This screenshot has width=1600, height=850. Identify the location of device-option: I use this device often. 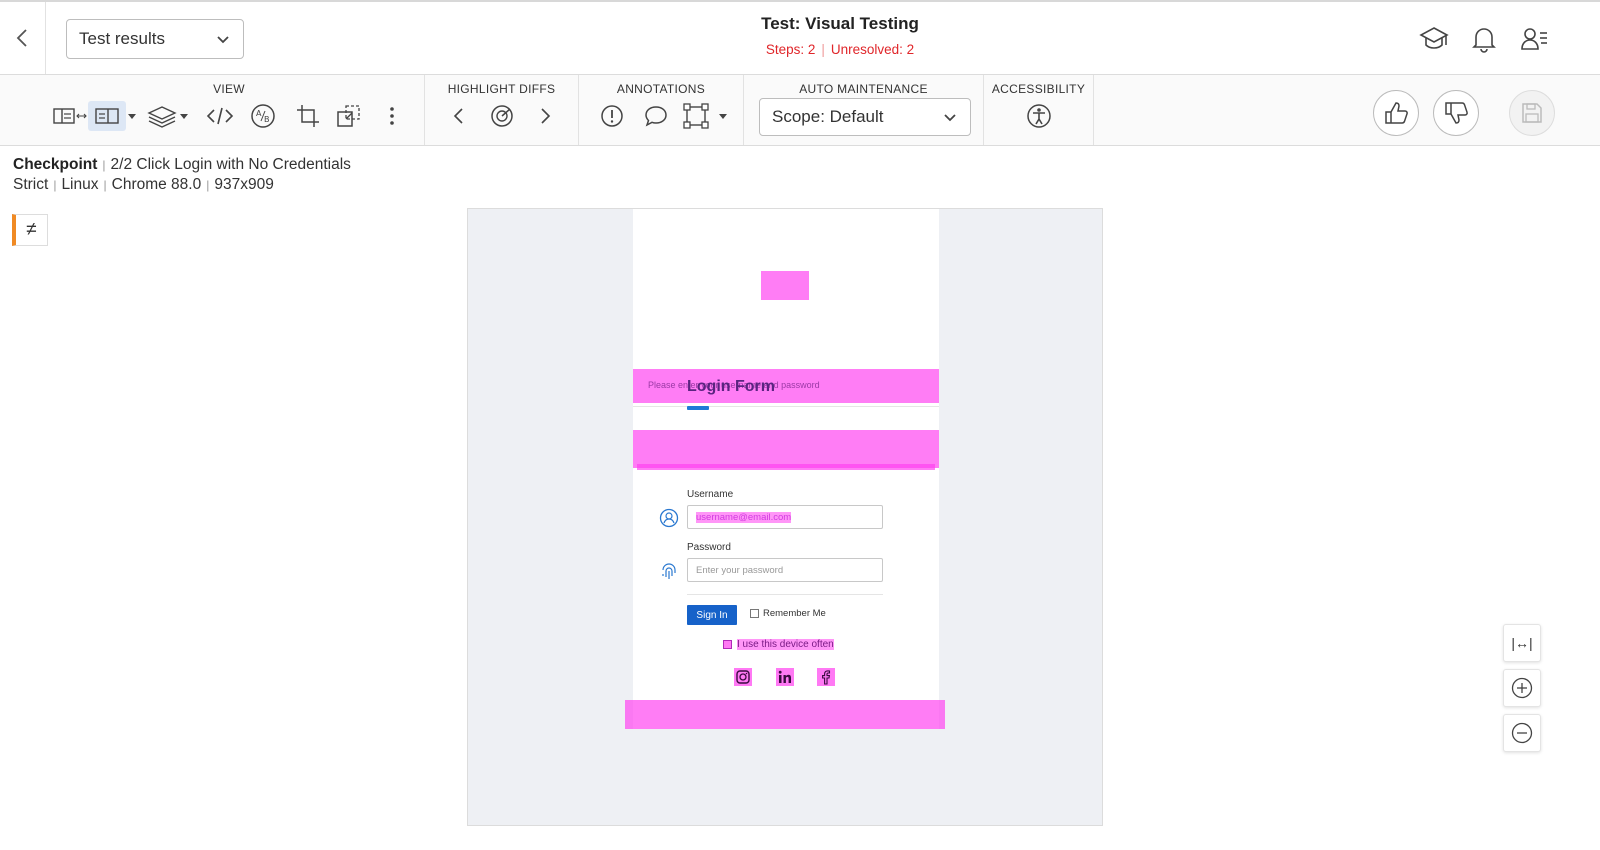
(778, 644).